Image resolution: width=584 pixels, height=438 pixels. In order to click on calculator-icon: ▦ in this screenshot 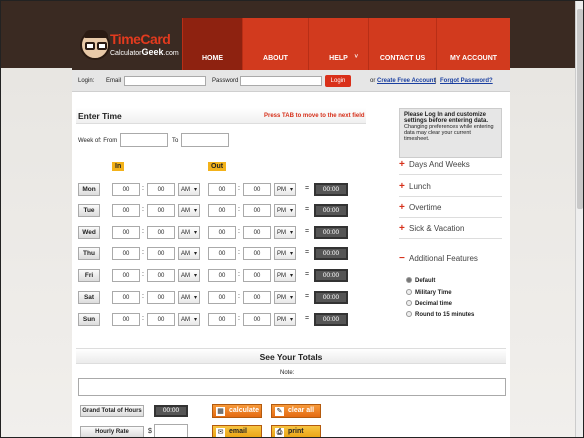, I will do `click(220, 411)`.